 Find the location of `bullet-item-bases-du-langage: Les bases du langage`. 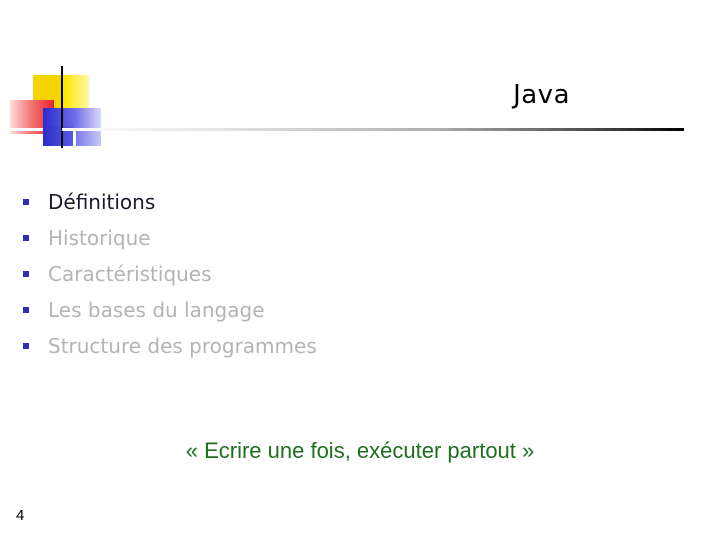

bullet-item-bases-du-langage: Les bases du langage is located at coordinates (169, 312).